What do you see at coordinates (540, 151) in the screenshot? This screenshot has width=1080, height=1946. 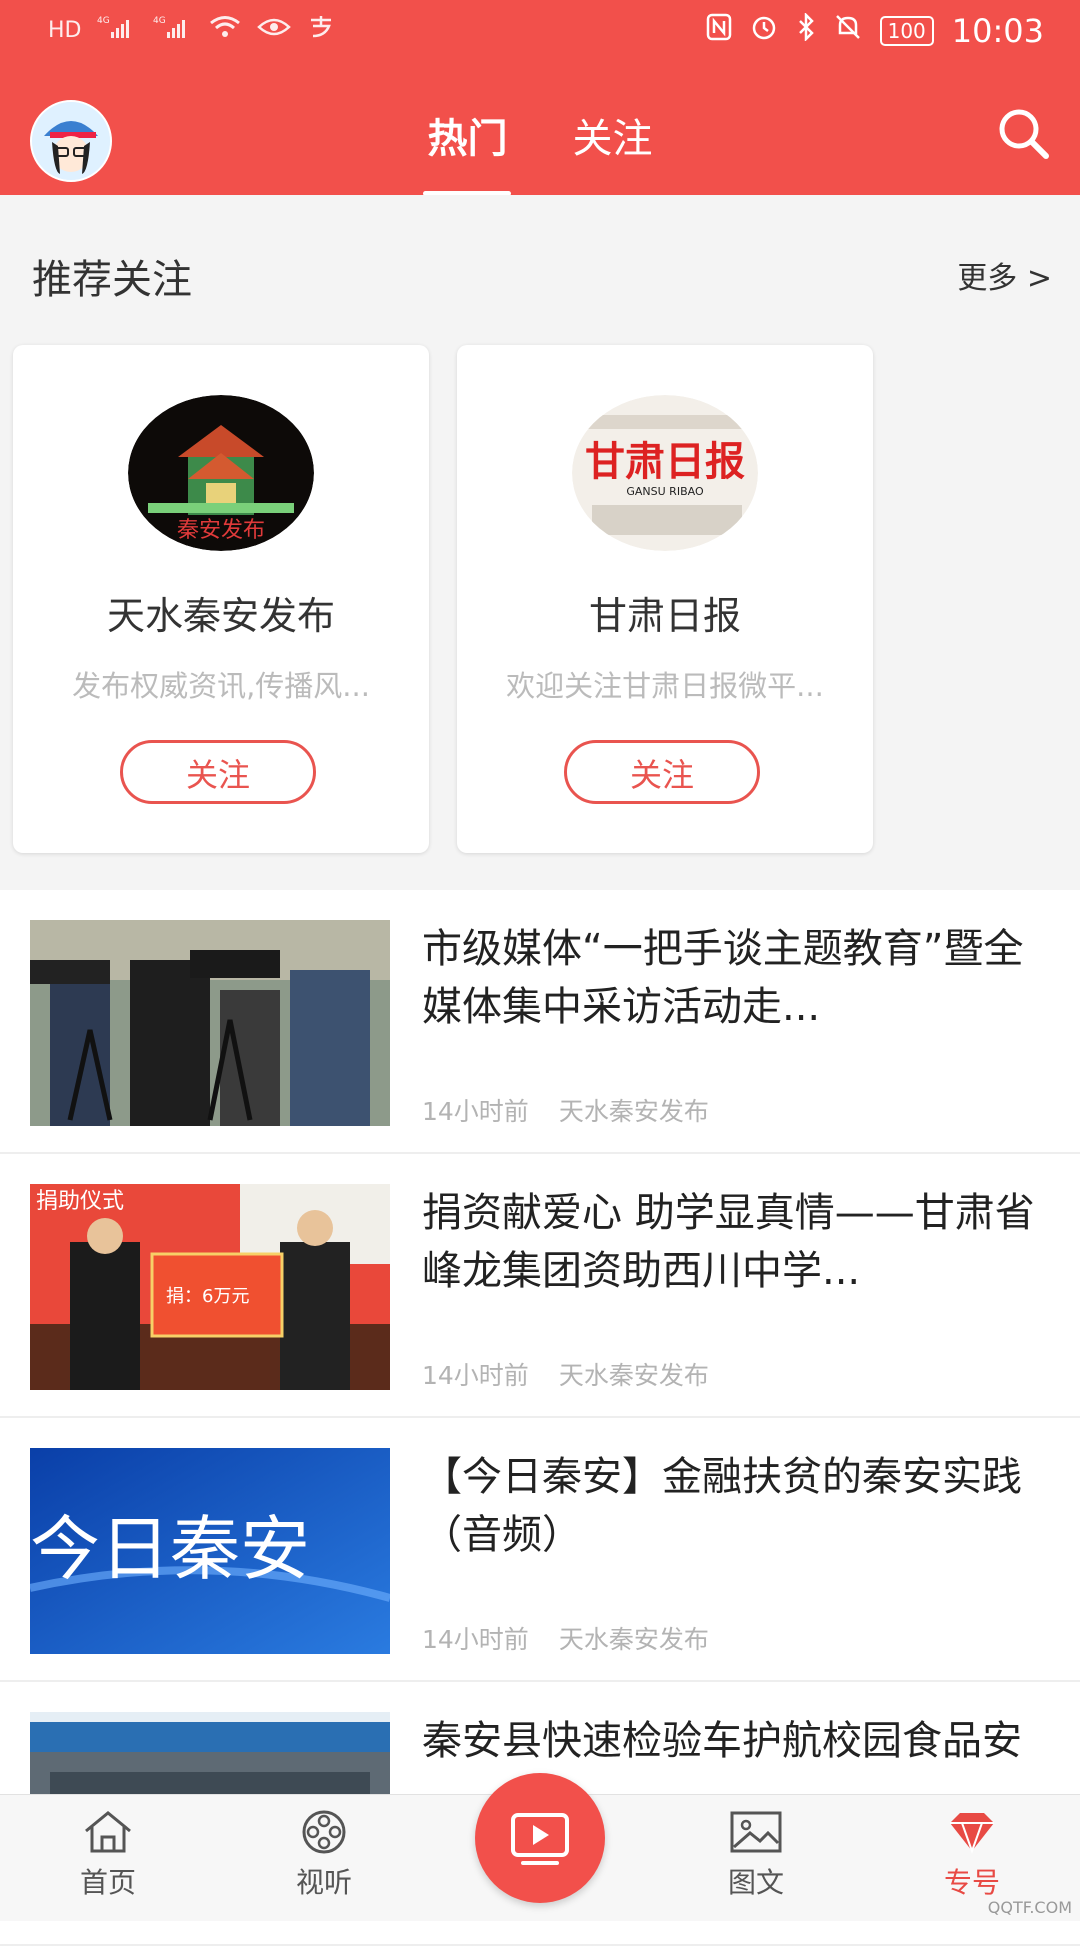 I see `header-tabs: 热门 关注` at bounding box center [540, 151].